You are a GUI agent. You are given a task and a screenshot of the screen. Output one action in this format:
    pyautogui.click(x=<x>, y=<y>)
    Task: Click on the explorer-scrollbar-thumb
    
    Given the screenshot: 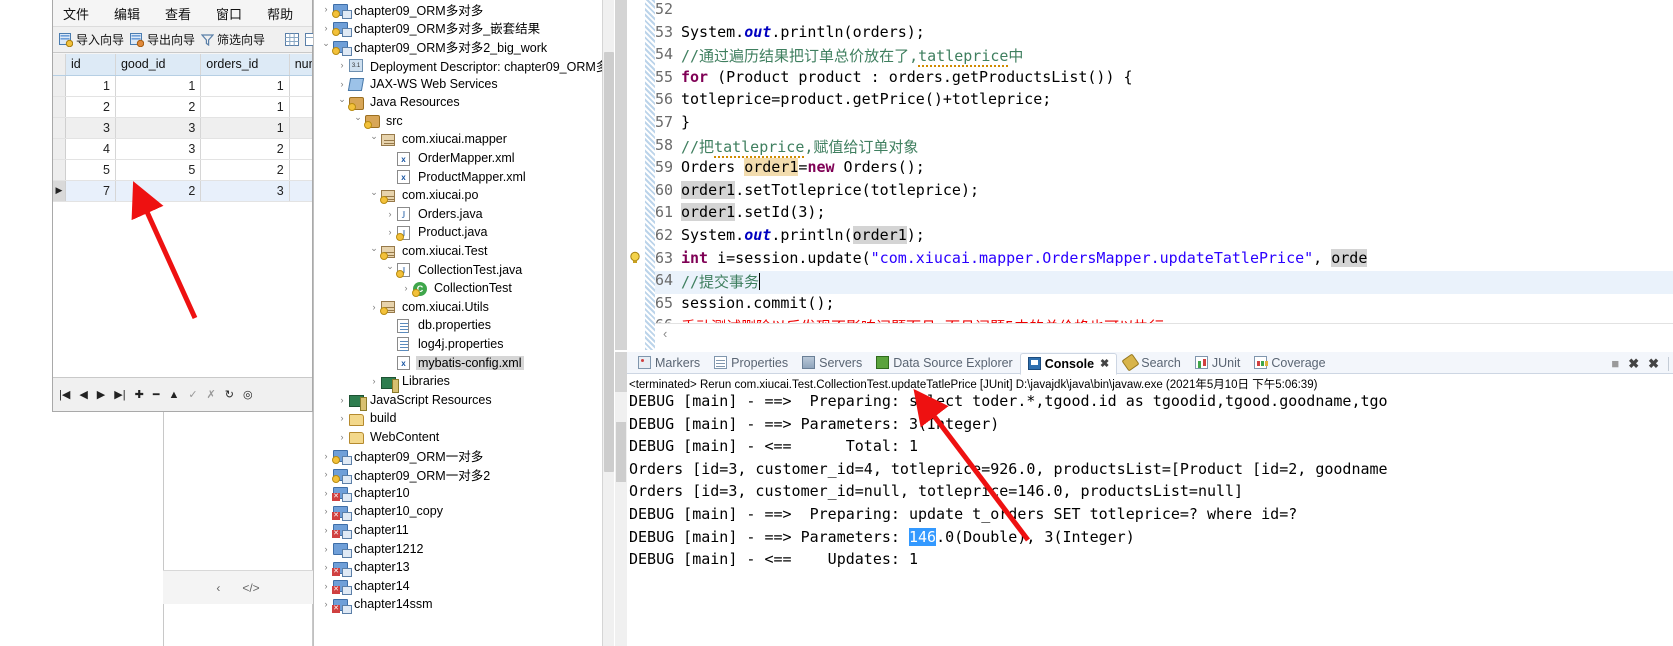 What is the action you would take?
    pyautogui.click(x=609, y=262)
    